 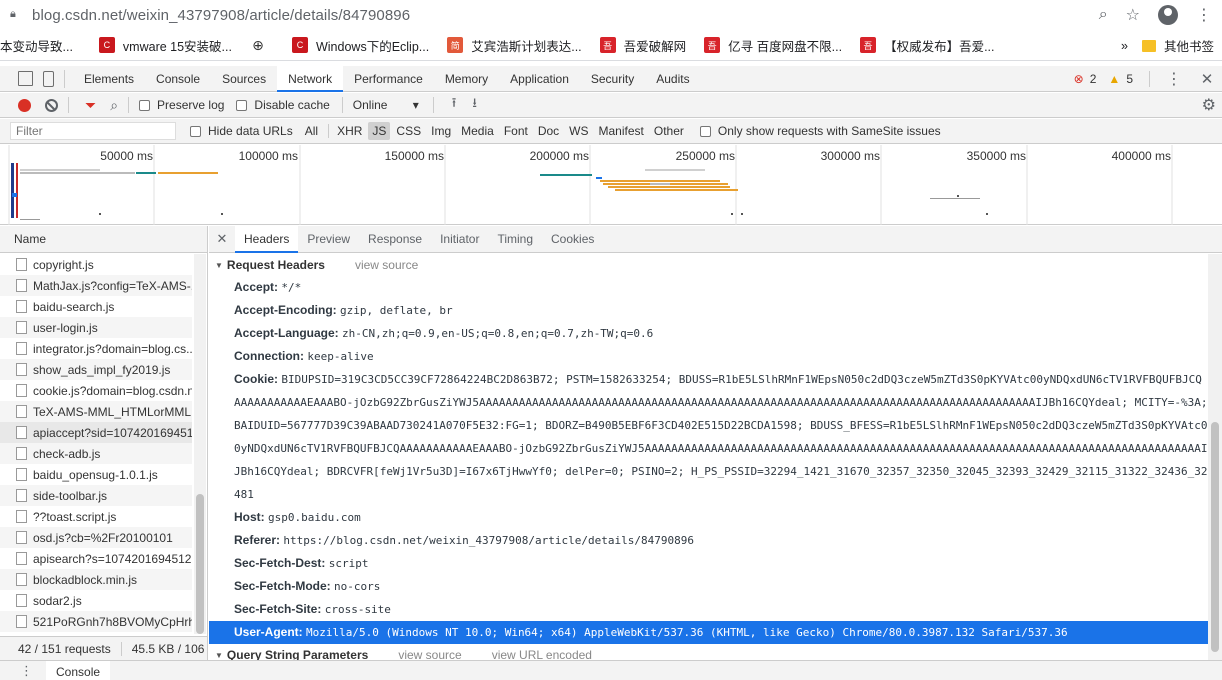 I want to click on type-filter-all: All, so click(x=311, y=131).